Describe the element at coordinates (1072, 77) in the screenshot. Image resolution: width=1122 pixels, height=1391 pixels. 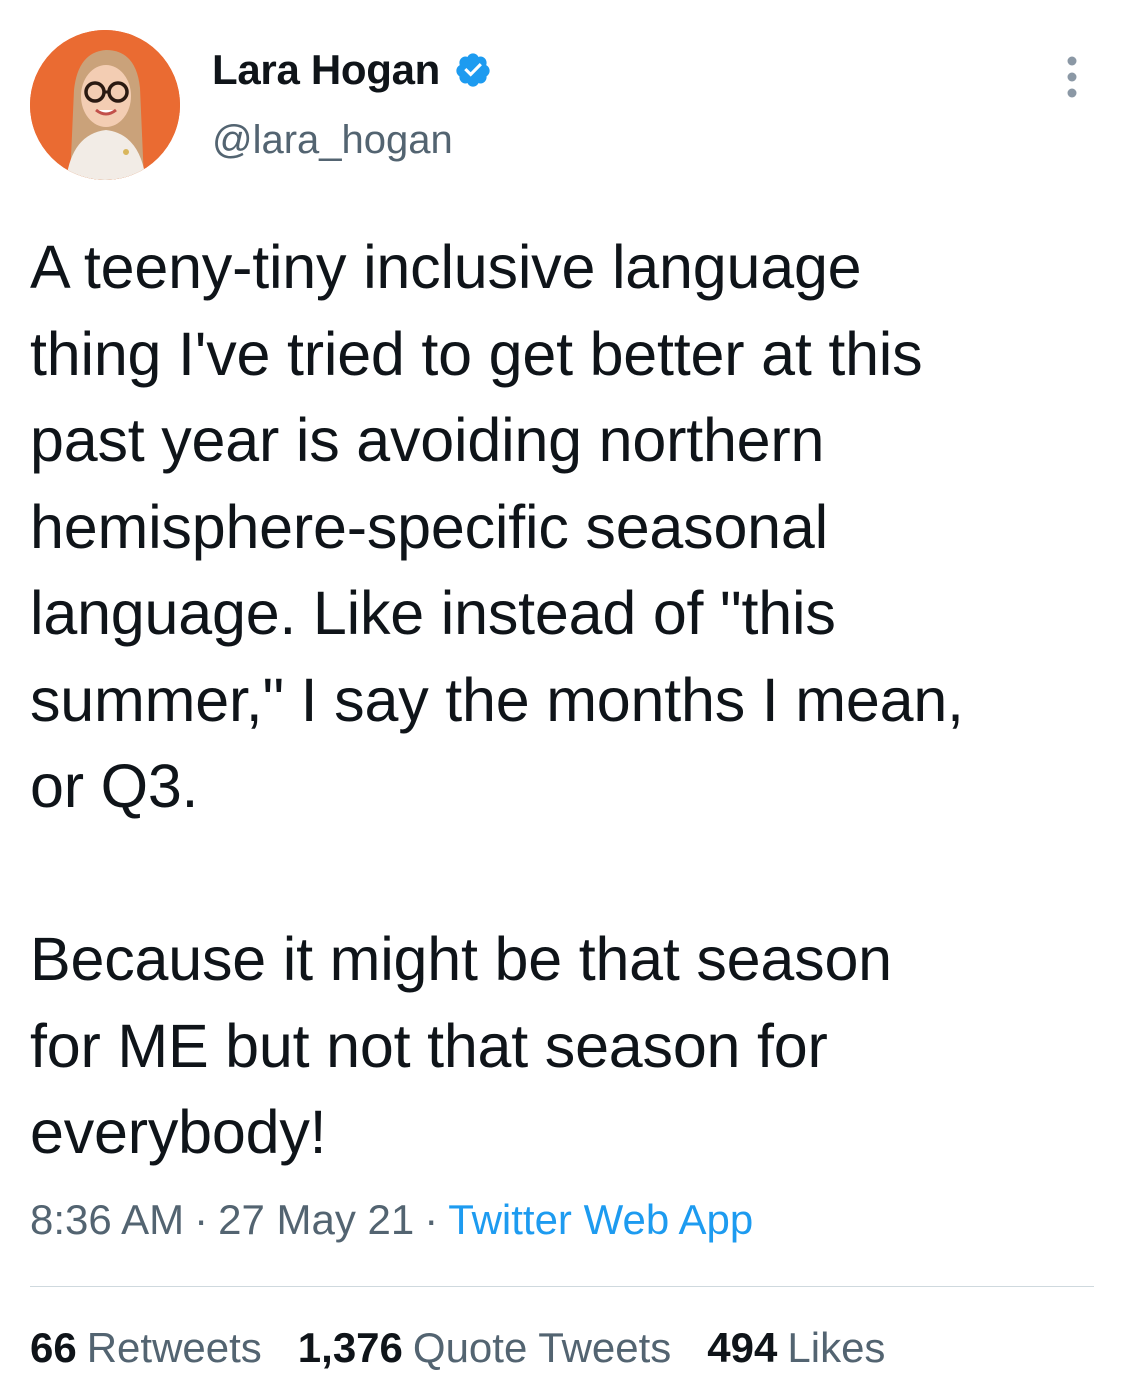
I see `more-vertical-icon` at that location.